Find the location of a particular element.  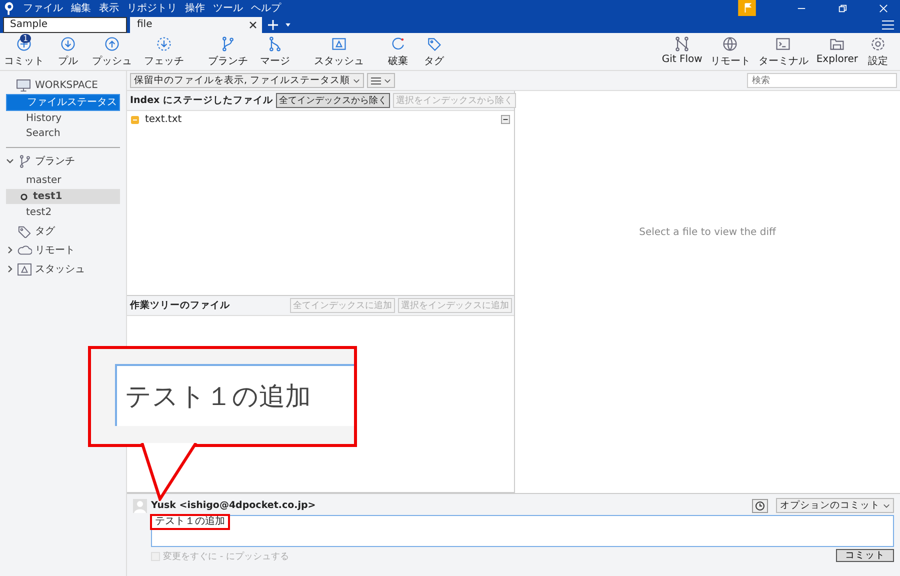

monitor-icon is located at coordinates (23, 85).